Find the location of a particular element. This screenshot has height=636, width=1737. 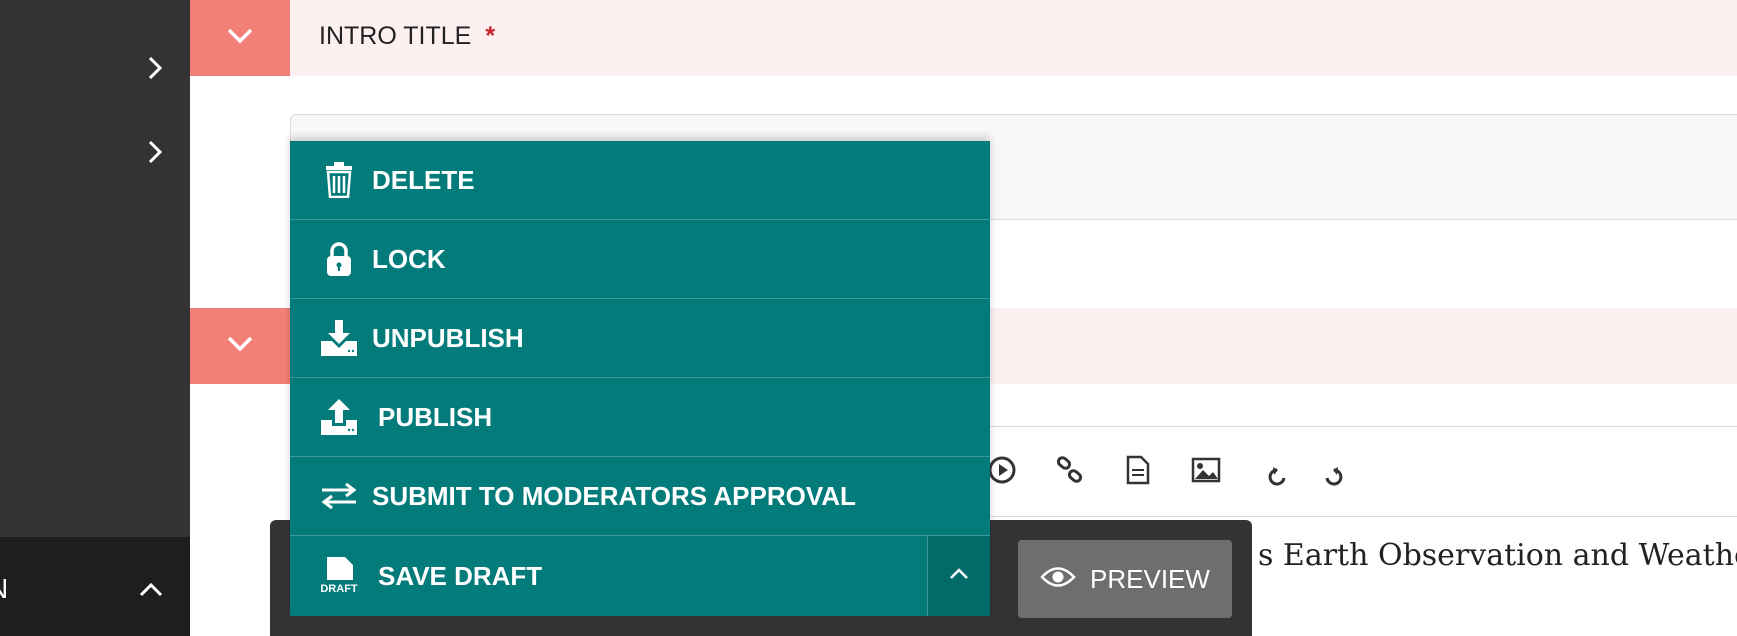

toolbar-document-button is located at coordinates (1138, 472).